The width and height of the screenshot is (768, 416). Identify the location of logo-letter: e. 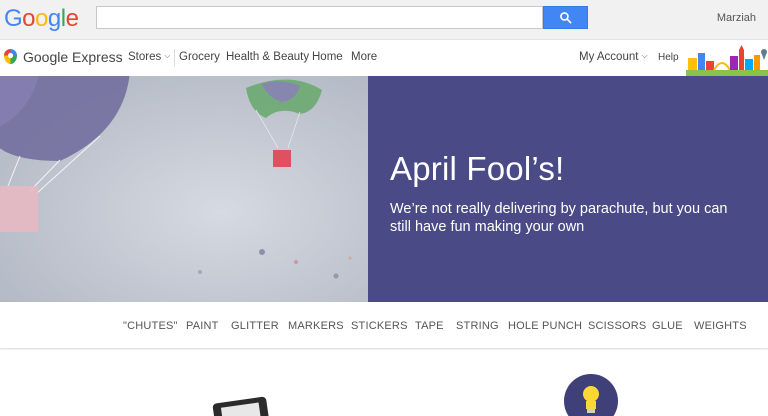
(72, 18).